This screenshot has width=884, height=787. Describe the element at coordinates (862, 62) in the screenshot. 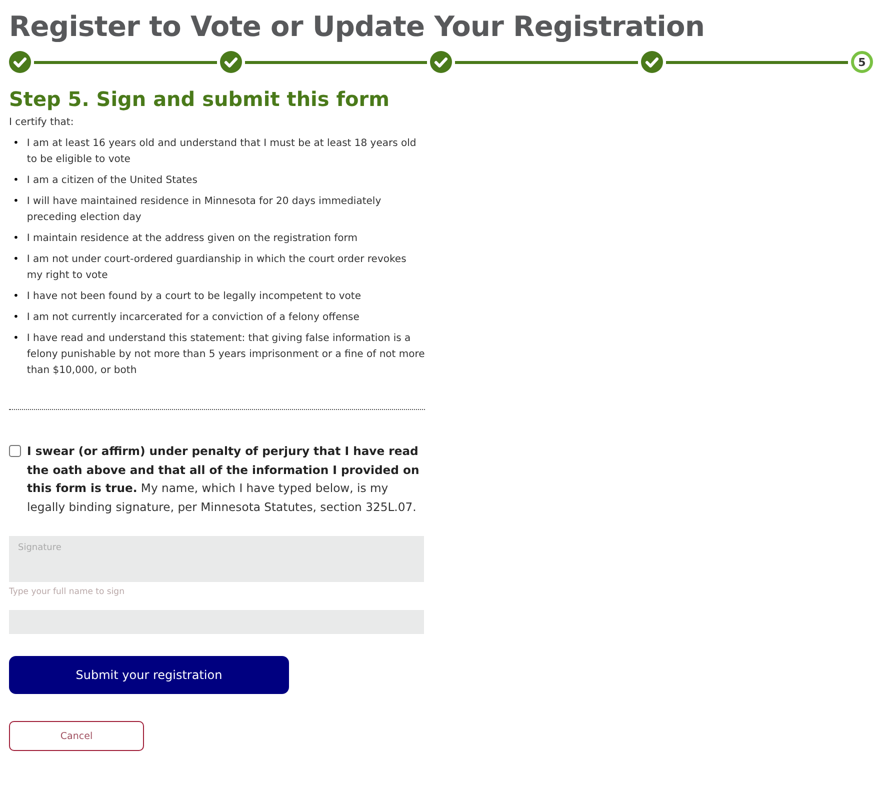

I see `step-number: 5` at that location.